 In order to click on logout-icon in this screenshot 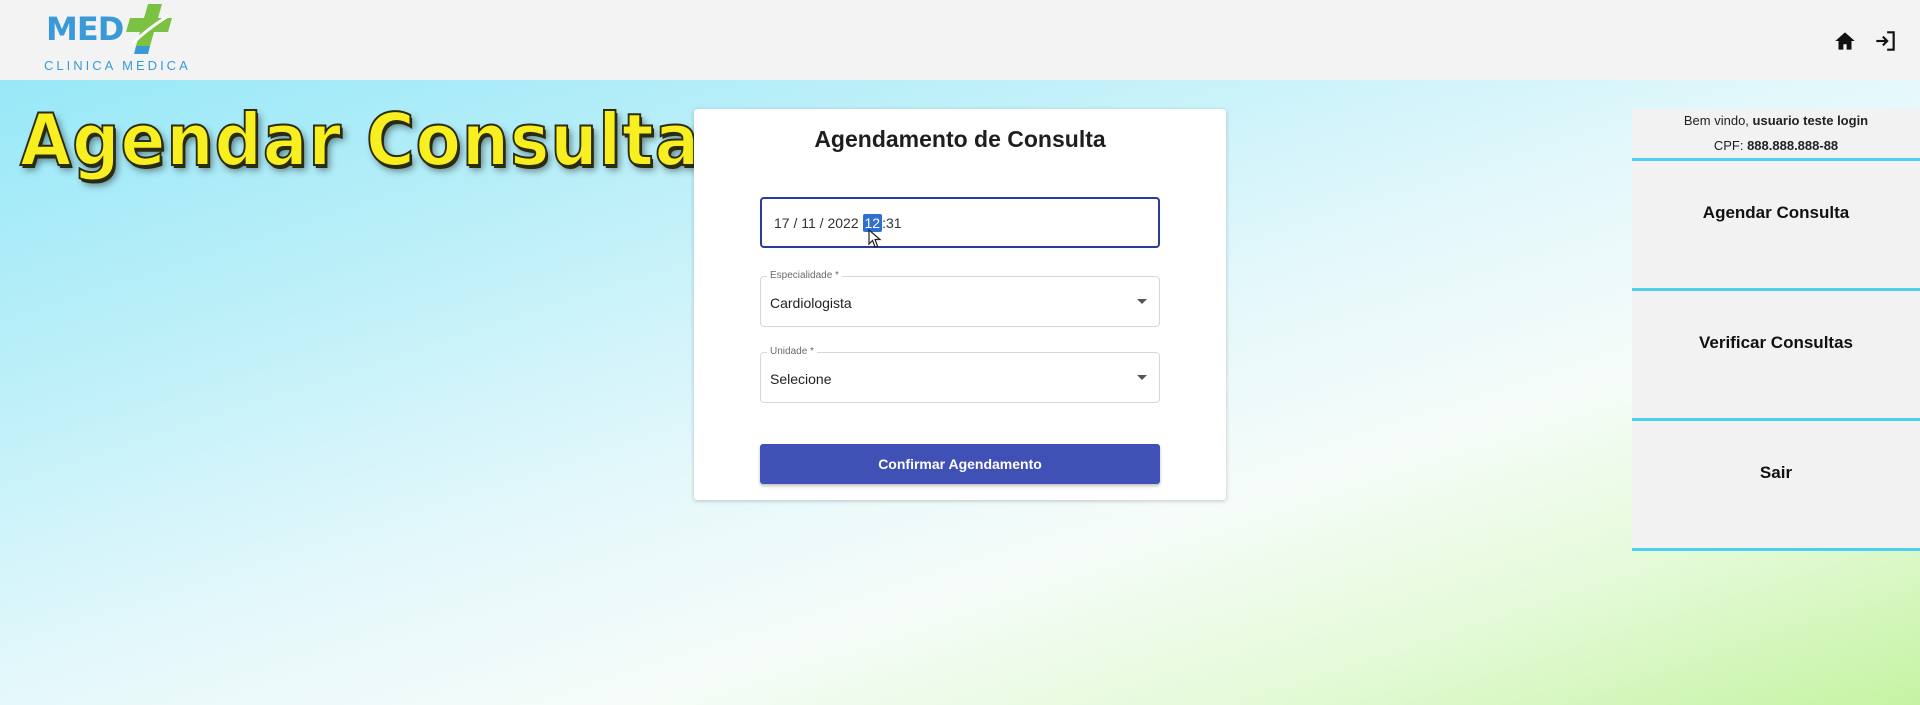, I will do `click(1885, 41)`.